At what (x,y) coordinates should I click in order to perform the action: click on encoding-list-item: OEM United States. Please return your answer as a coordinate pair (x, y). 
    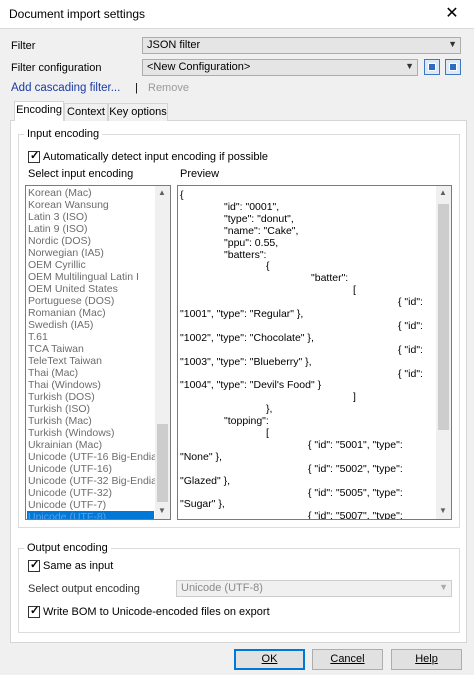
    Looking at the image, I should click on (73, 289).